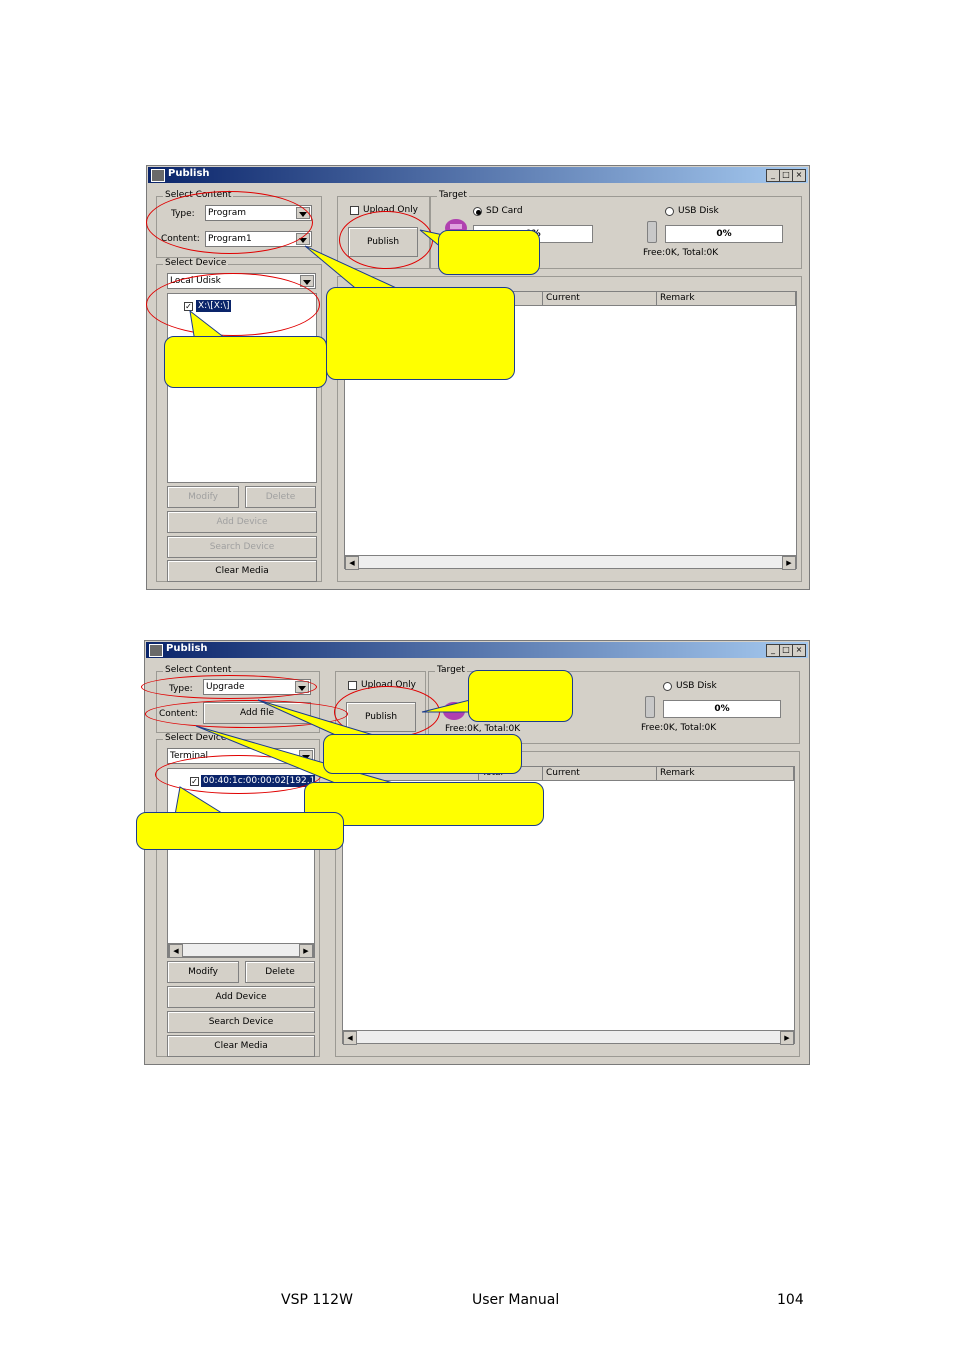  I want to click on callout-type, so click(422, 754).